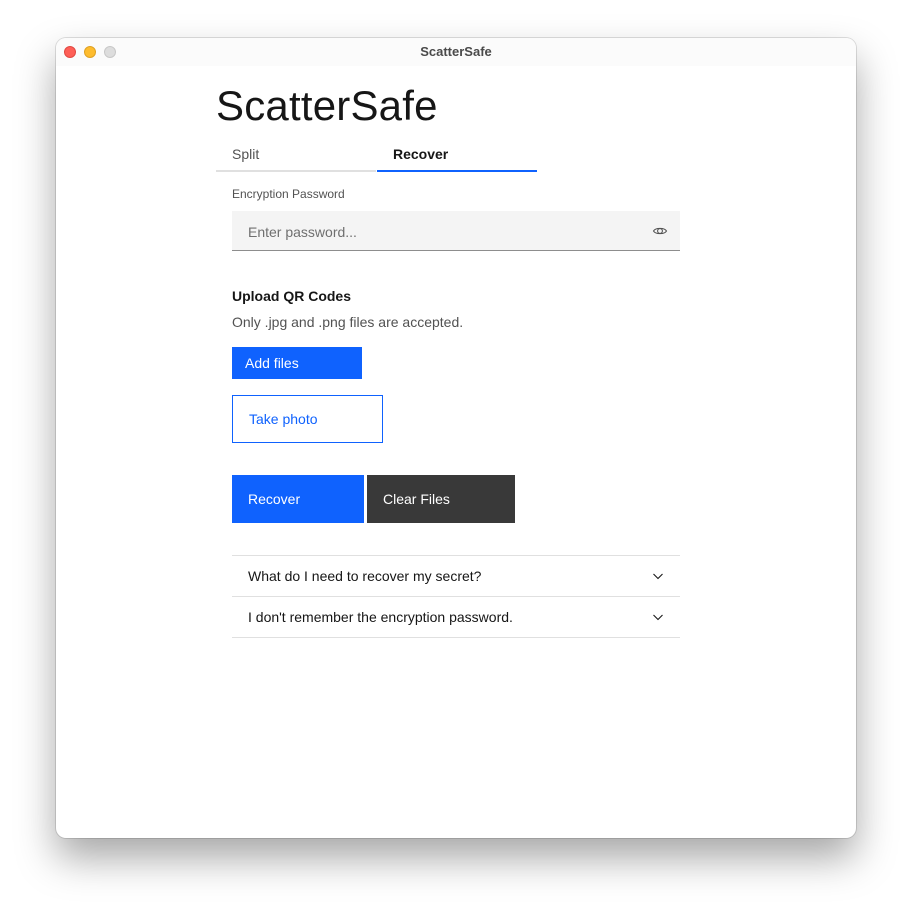 The image size is (912, 912). I want to click on accordion-item-recover-requirements: What do I need to recover my secret?, so click(456, 576).